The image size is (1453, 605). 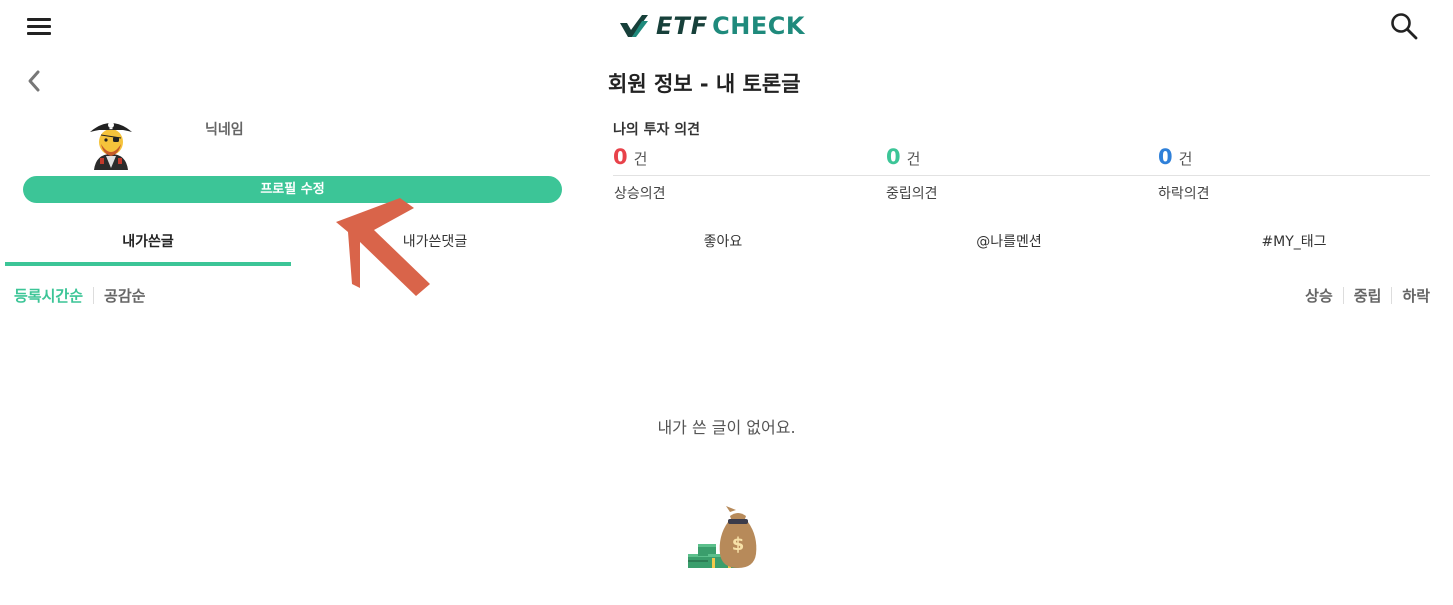 I want to click on tab-my-posts: 내가쓴글, so click(x=148, y=243).